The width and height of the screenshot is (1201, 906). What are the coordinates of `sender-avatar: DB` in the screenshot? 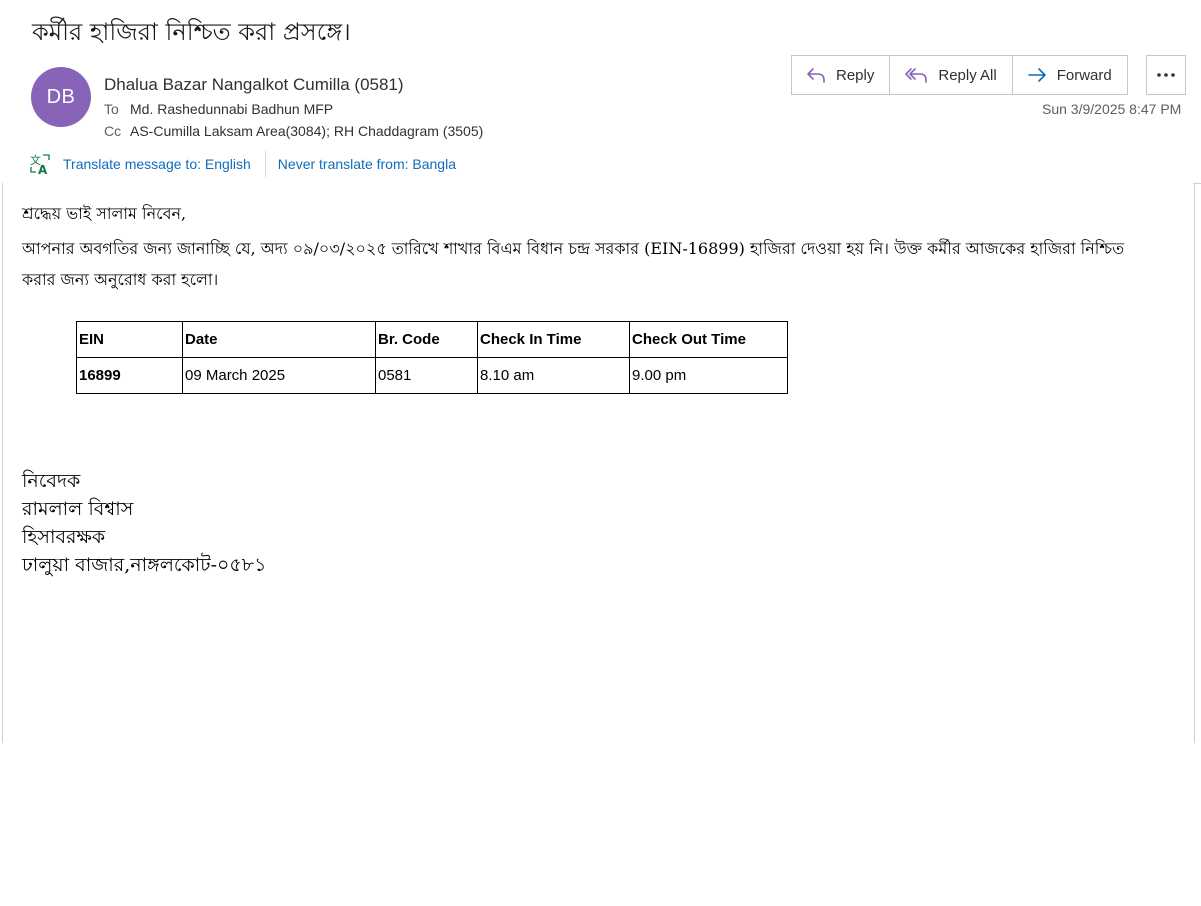 It's located at (61, 97).